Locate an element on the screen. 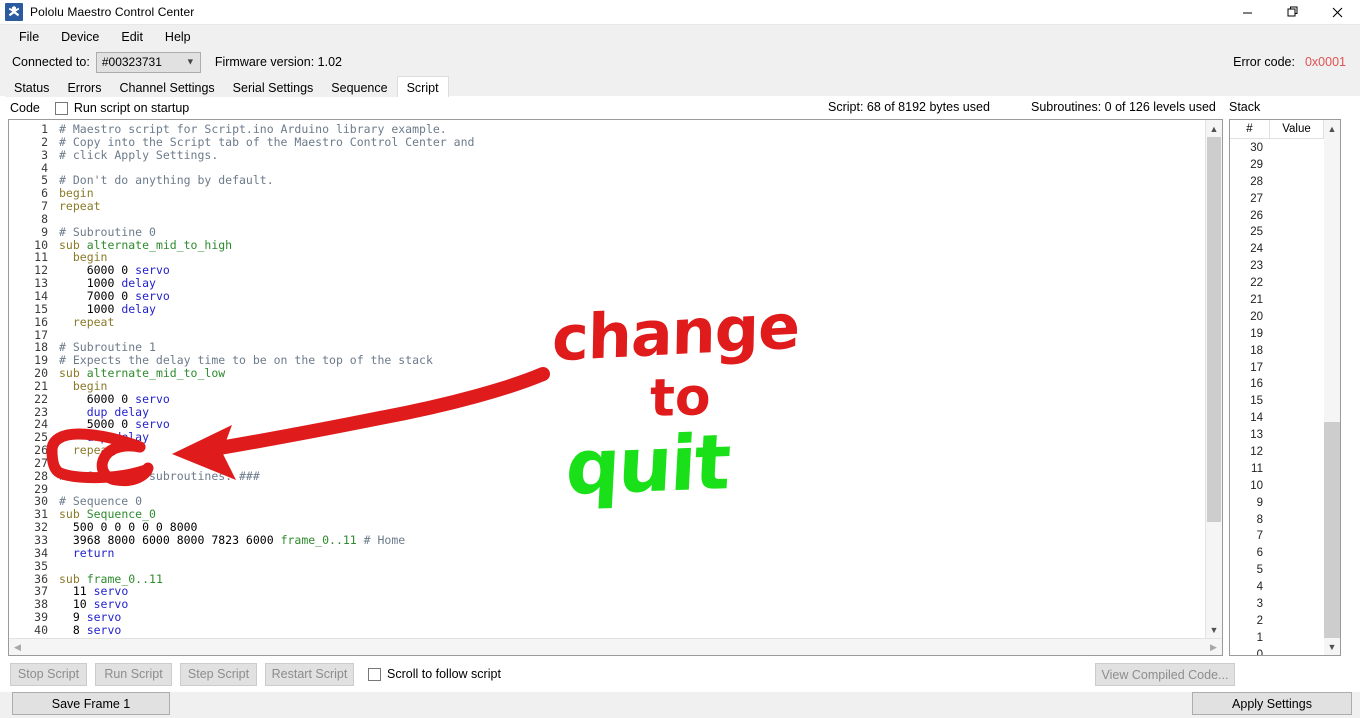 The image size is (1360, 718). menu-item-file: File is located at coordinates (29, 37).